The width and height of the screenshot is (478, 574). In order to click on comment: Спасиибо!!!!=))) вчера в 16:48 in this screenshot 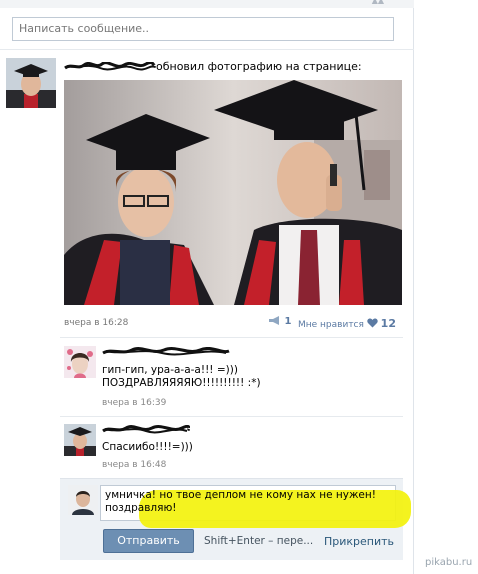, I will do `click(231, 447)`.